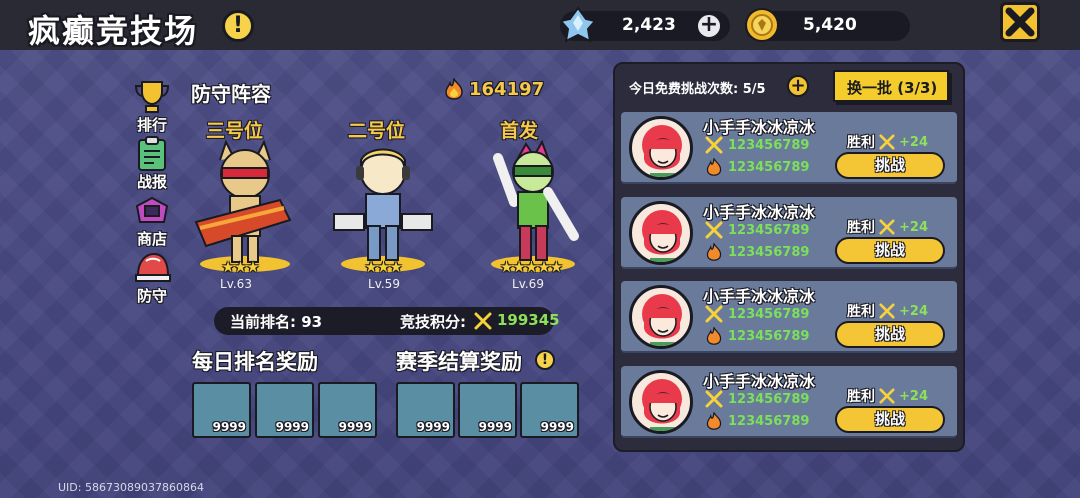 The width and height of the screenshot is (1080, 498). What do you see at coordinates (709, 26) in the screenshot?
I see `add-gems-button: +` at bounding box center [709, 26].